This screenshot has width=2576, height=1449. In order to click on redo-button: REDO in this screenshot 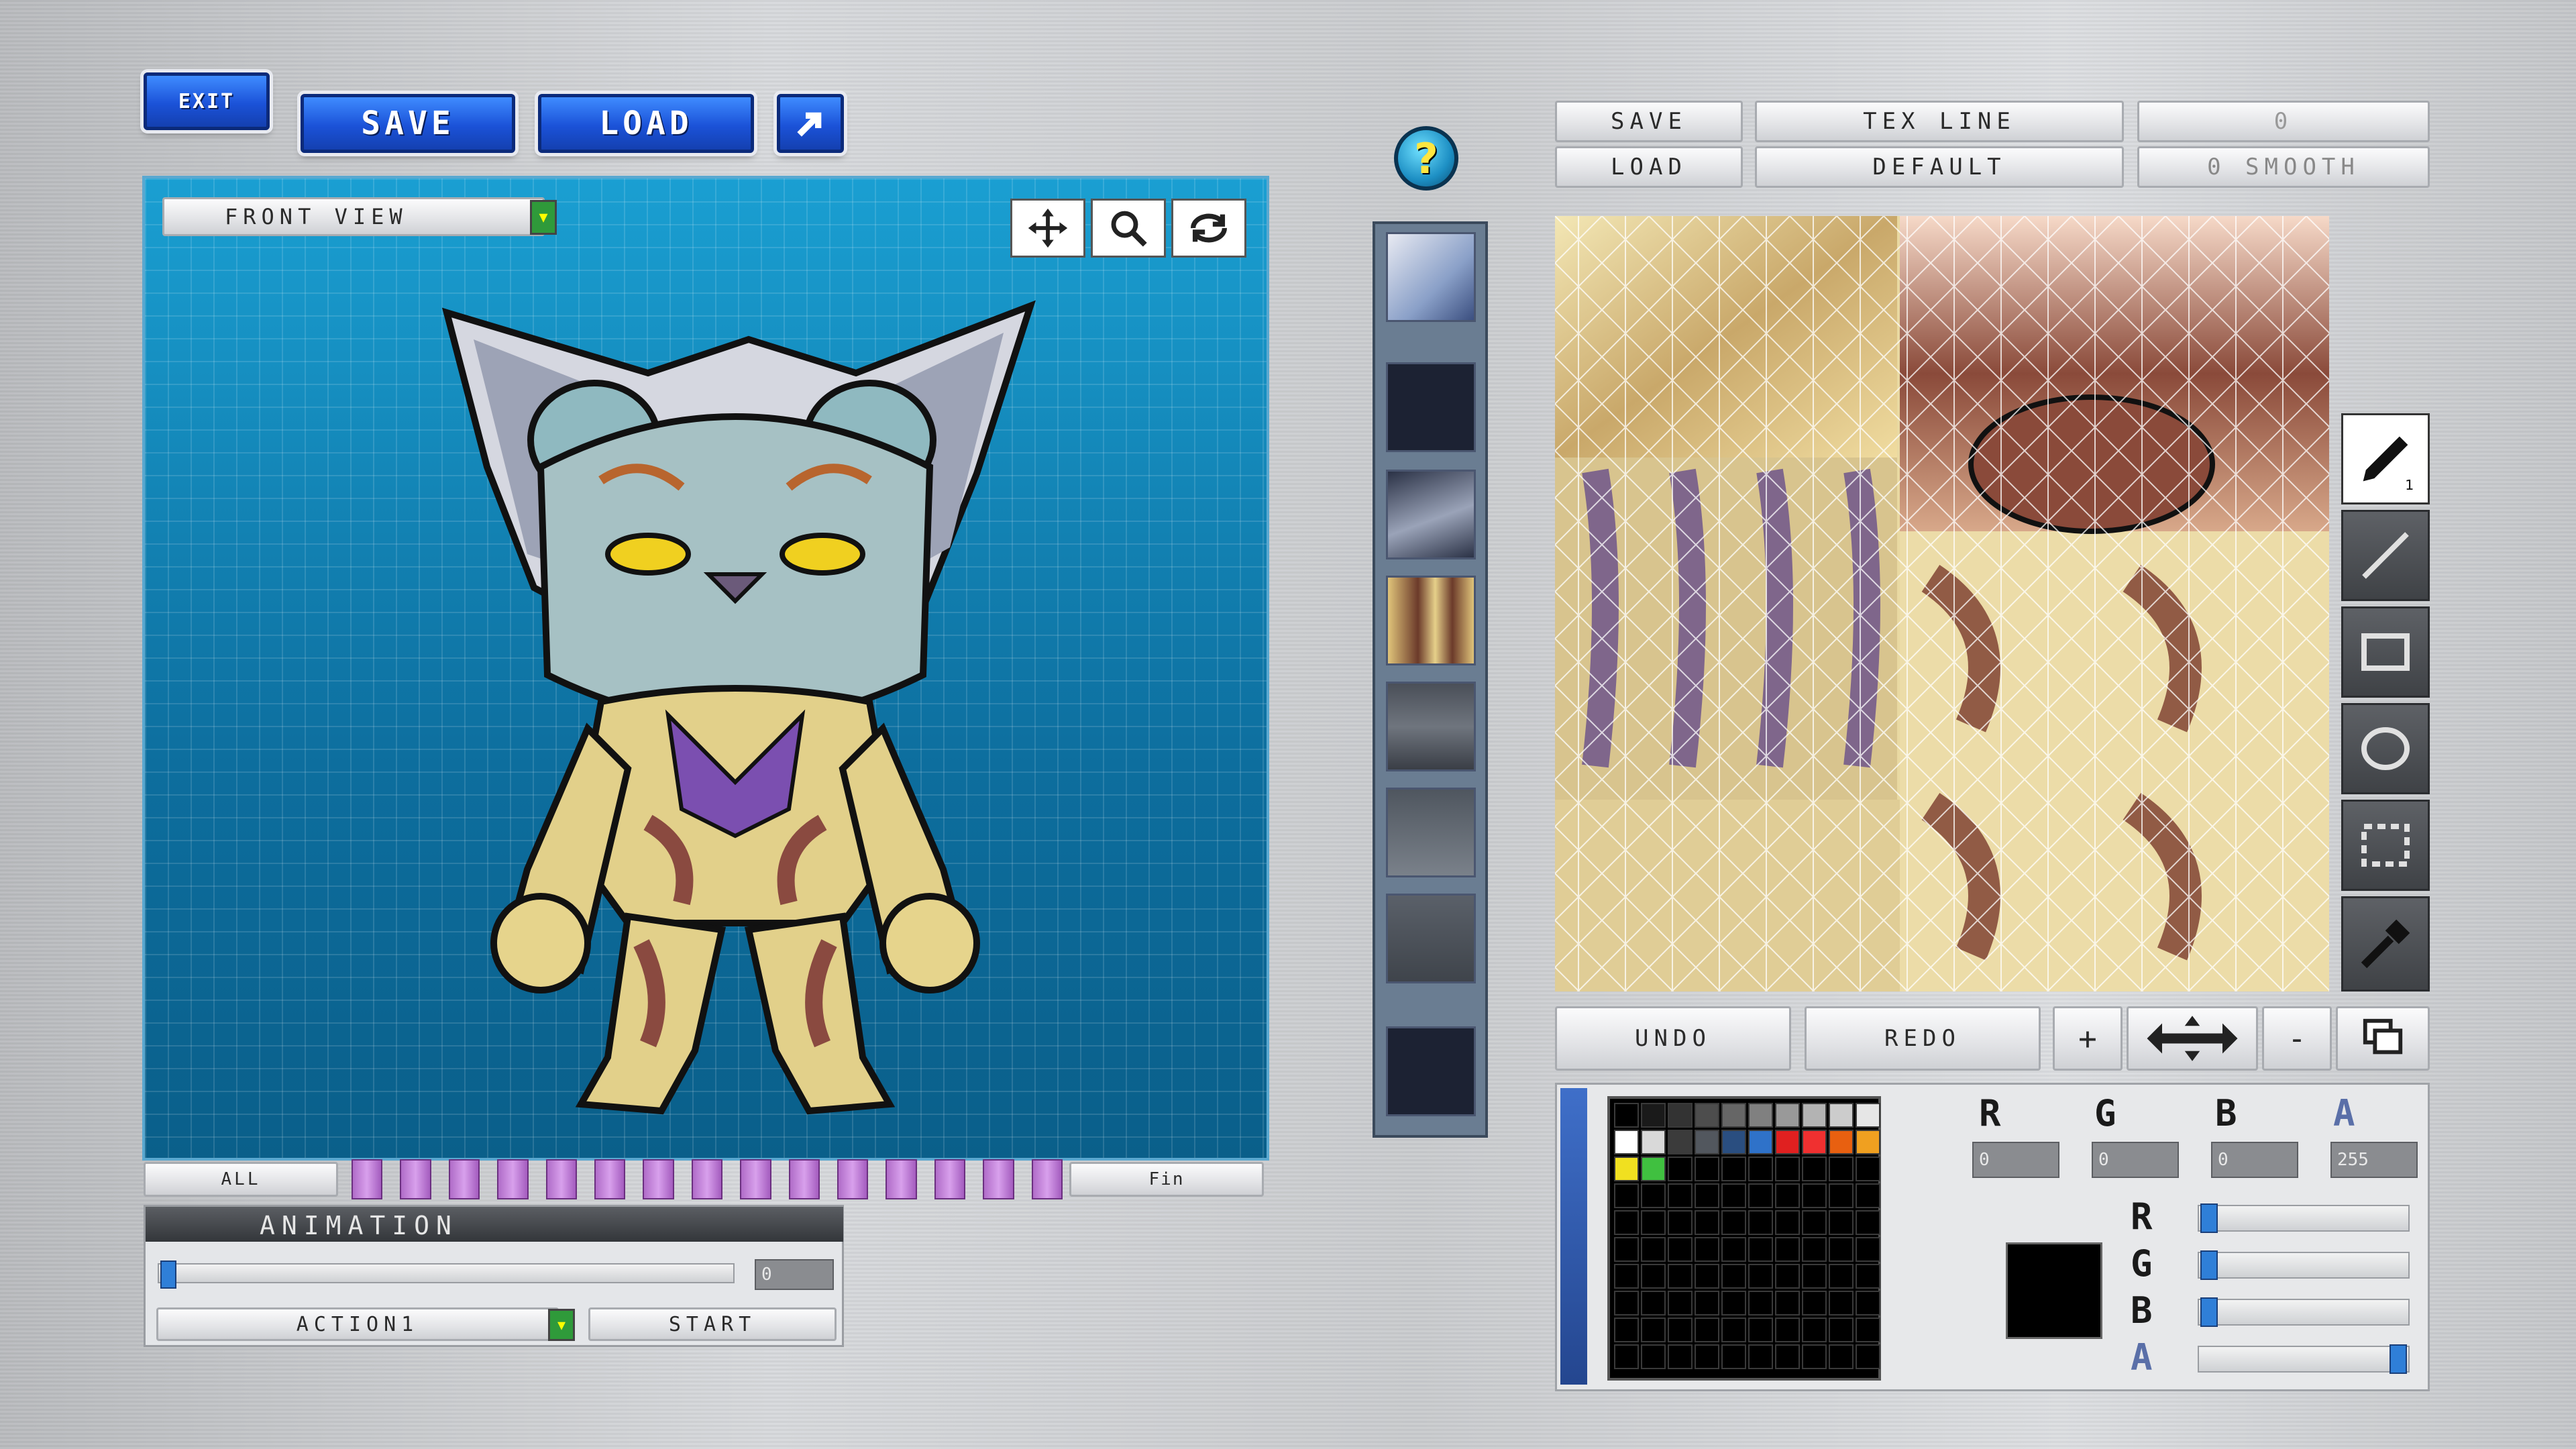, I will do `click(1923, 1038)`.